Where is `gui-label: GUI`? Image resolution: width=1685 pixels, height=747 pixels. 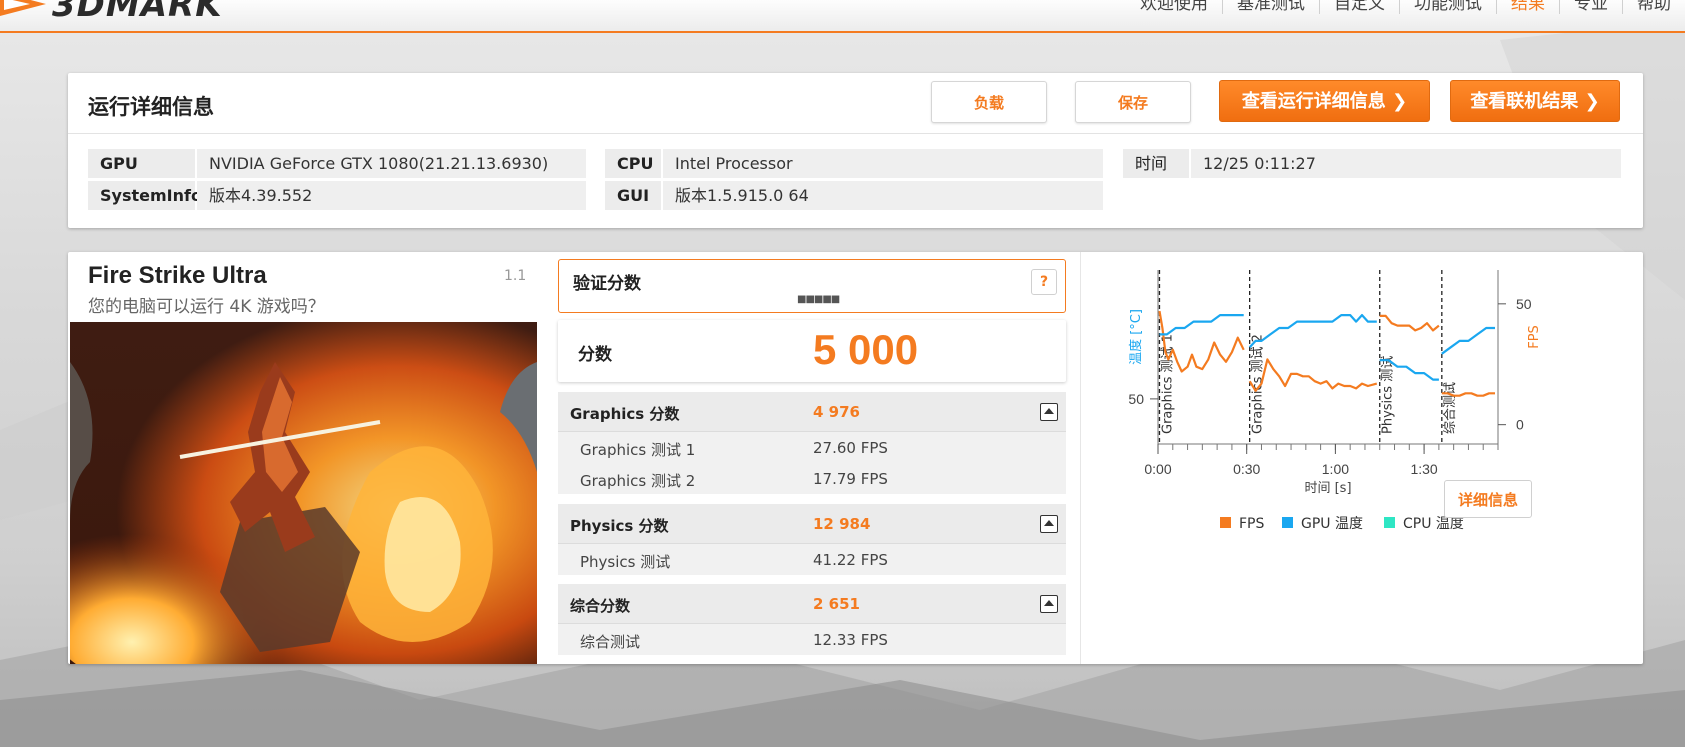
gui-label: GUI is located at coordinates (633, 195).